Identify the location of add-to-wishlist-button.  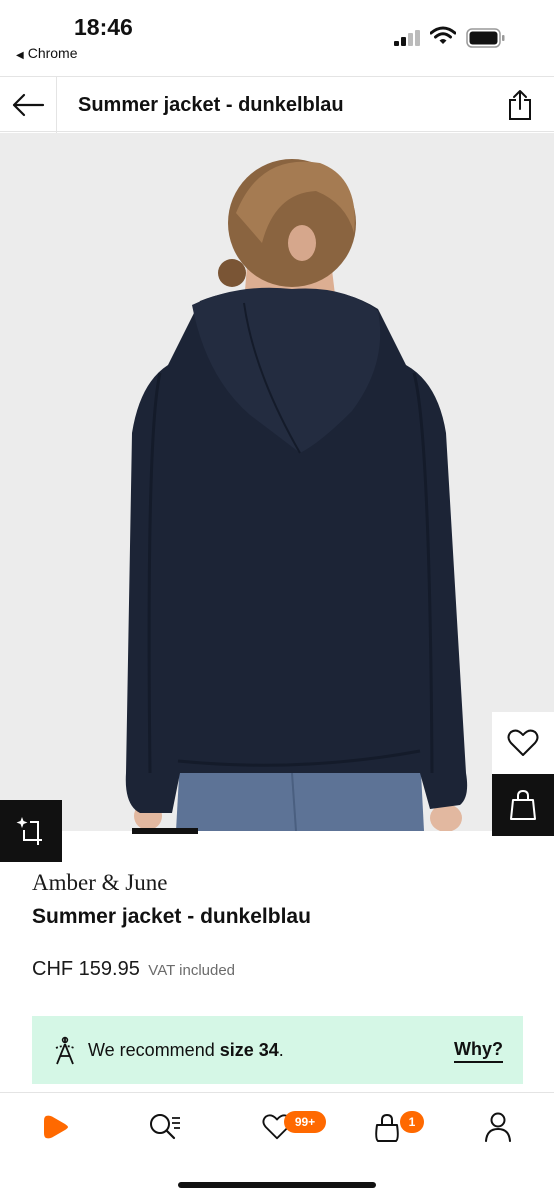
(523, 743).